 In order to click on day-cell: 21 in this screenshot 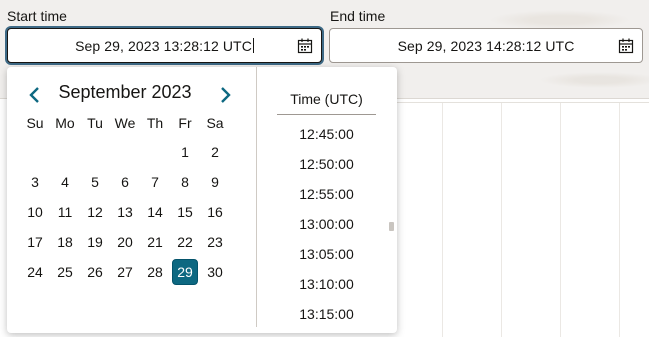, I will do `click(155, 242)`.